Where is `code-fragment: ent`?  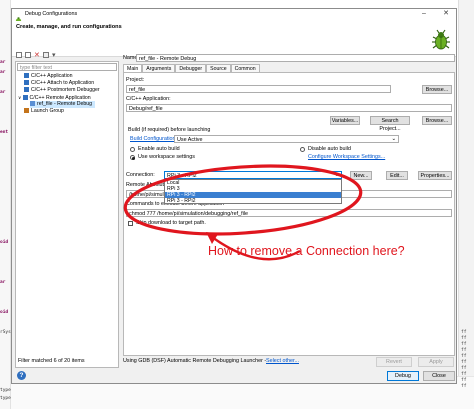 code-fragment: ent is located at coordinates (4, 132).